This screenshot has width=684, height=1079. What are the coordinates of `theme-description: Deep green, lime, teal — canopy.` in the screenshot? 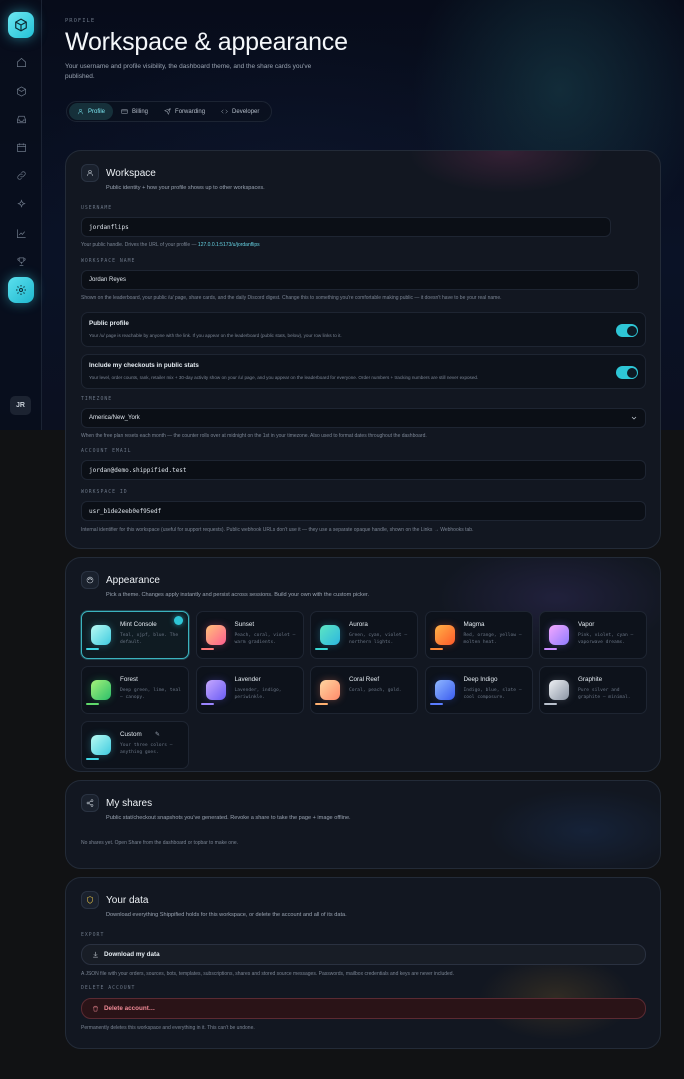 It's located at (150, 694).